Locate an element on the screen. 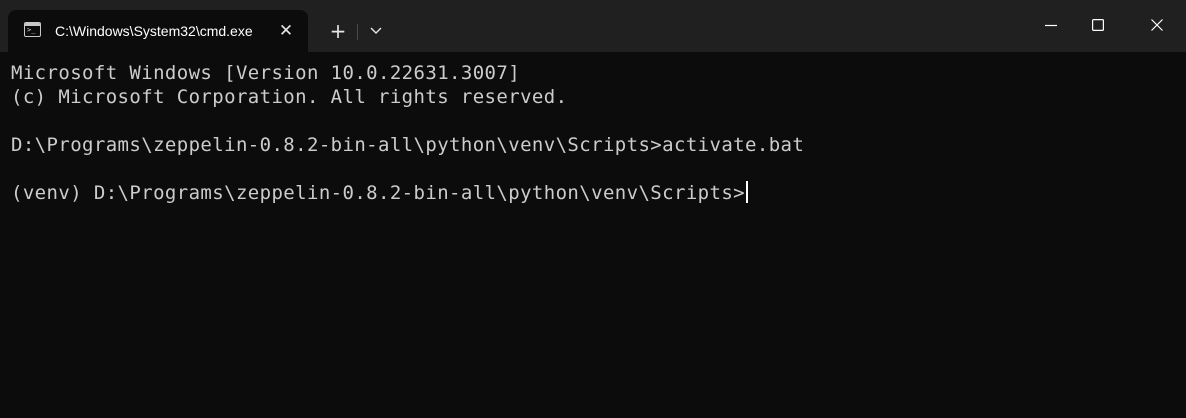 This screenshot has width=1186, height=418. close-button is located at coordinates (1157, 26).